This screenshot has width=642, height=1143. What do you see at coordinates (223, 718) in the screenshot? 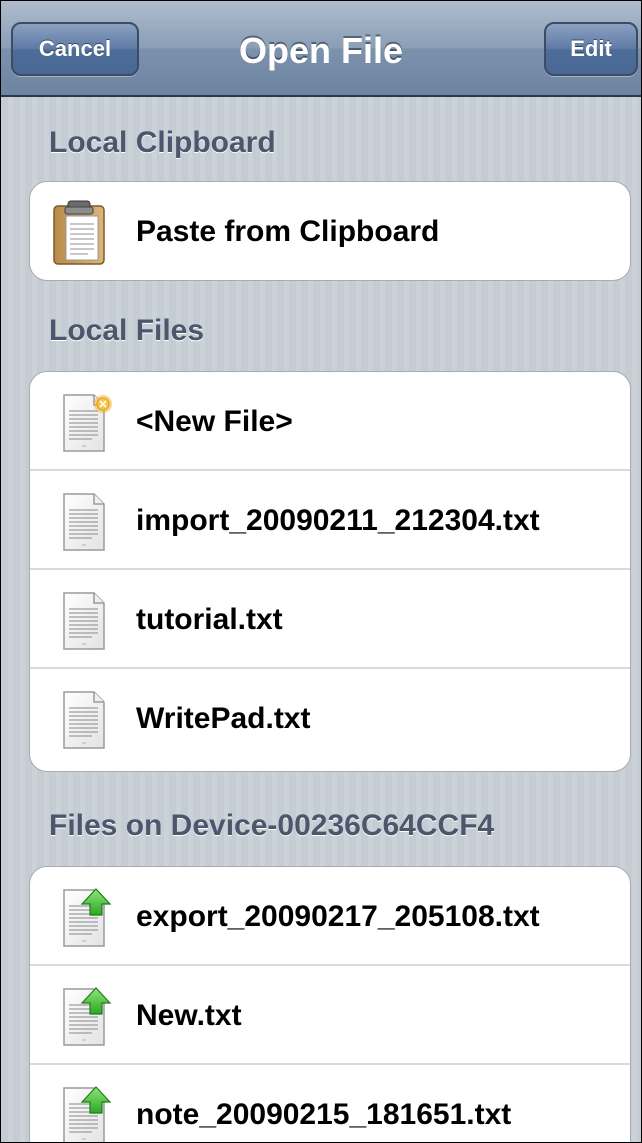
I see `list-item-label: WritePad.txt` at bounding box center [223, 718].